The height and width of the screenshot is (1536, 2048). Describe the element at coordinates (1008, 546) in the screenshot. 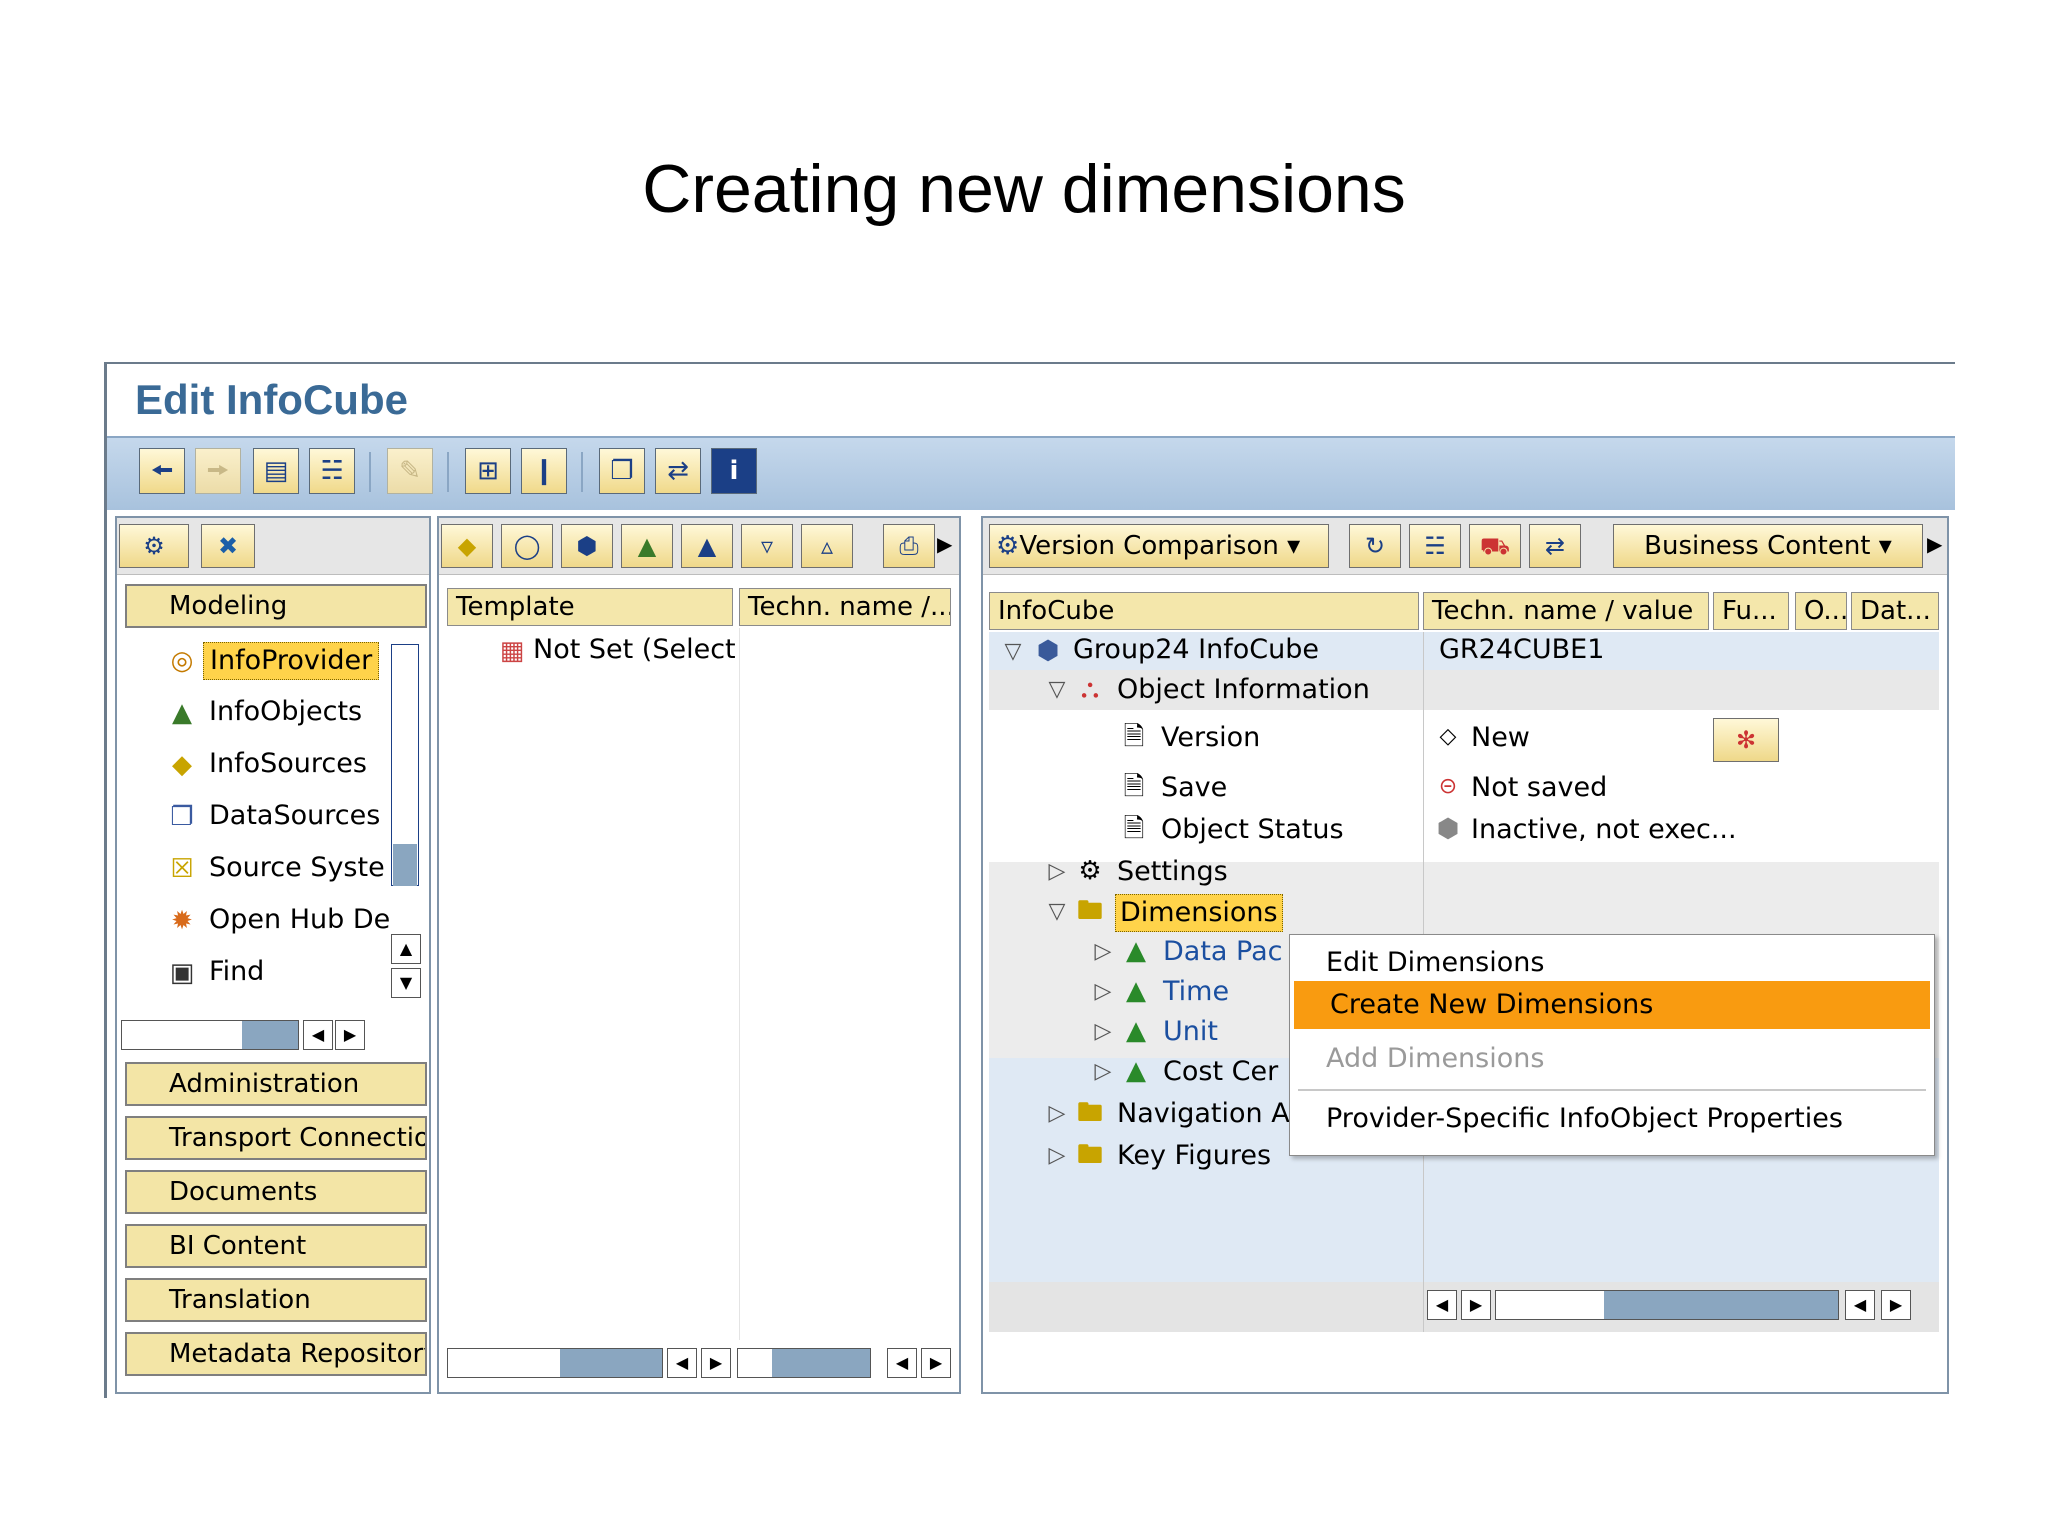

I see `compare-icon: ⚙` at that location.